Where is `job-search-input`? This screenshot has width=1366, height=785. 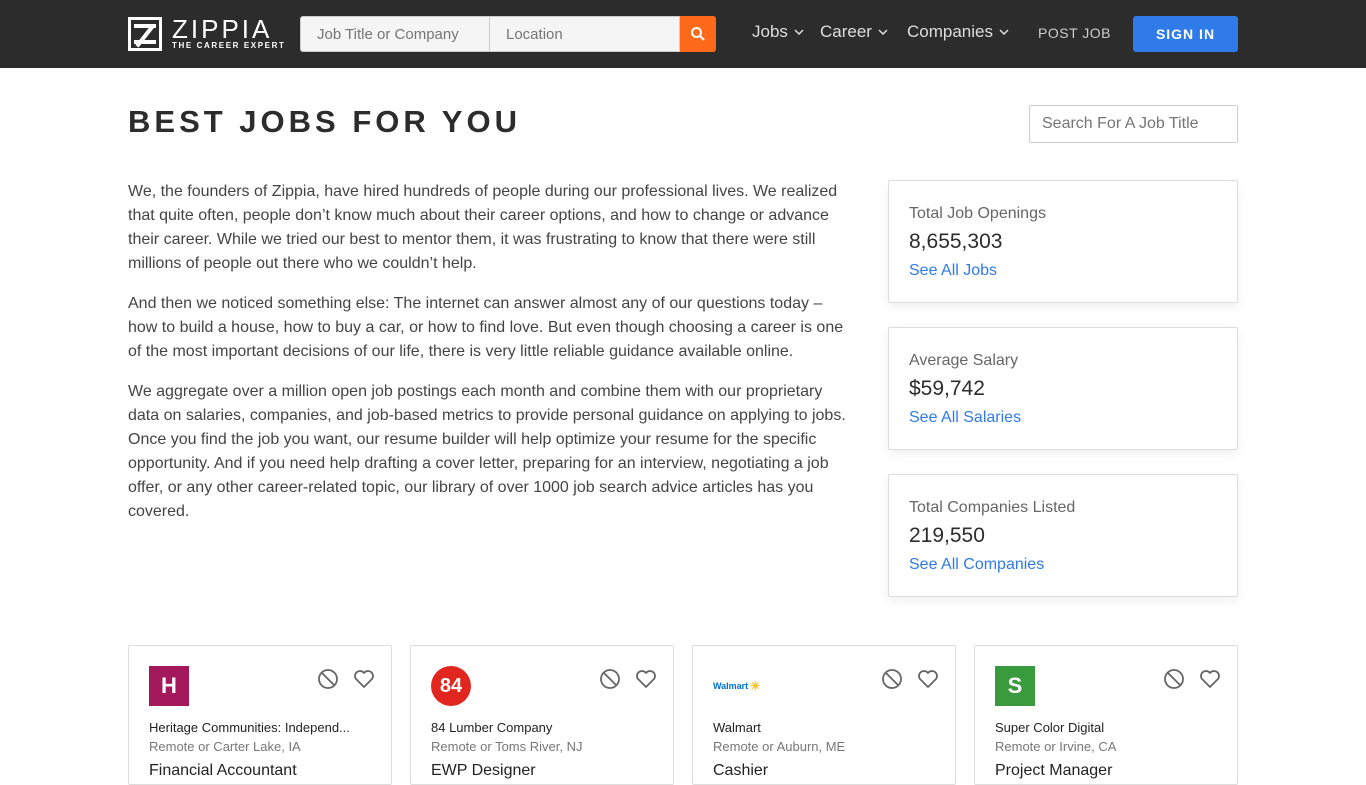
job-search-input is located at coordinates (395, 34).